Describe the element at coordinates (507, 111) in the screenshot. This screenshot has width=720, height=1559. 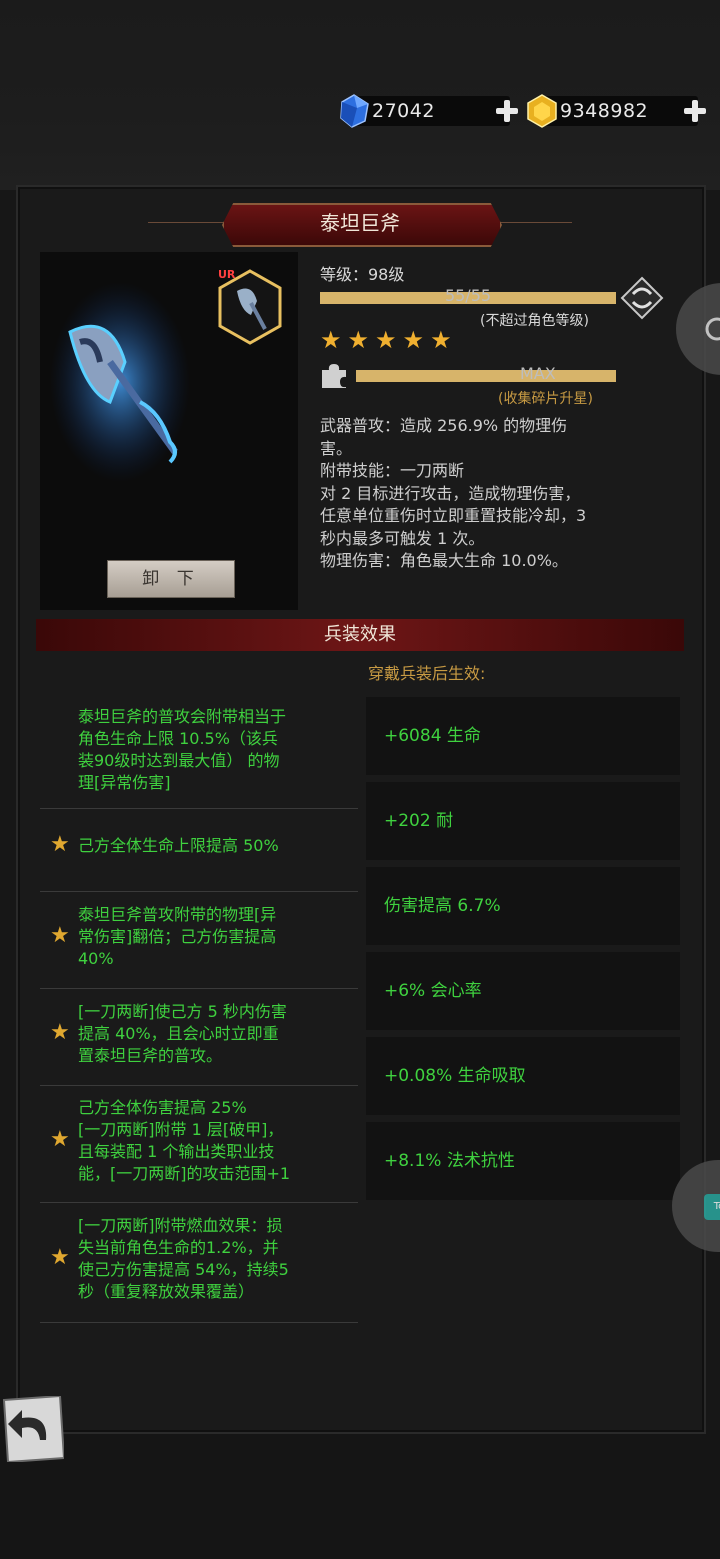
I see `add-gems-button` at that location.